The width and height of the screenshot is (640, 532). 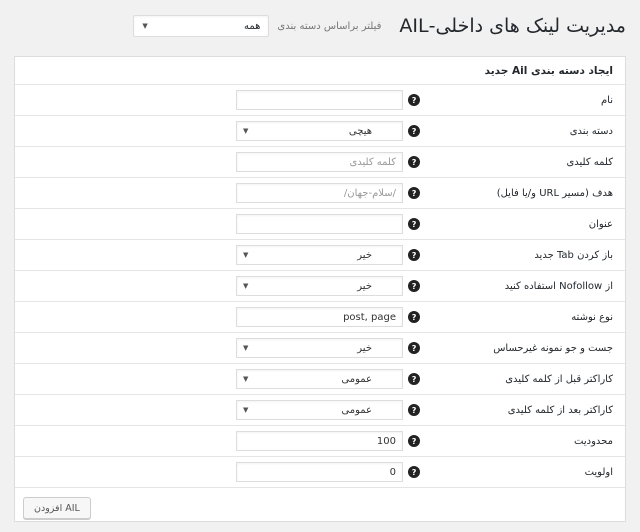 I want to click on form-row: عنوان?, so click(x=320, y=224).